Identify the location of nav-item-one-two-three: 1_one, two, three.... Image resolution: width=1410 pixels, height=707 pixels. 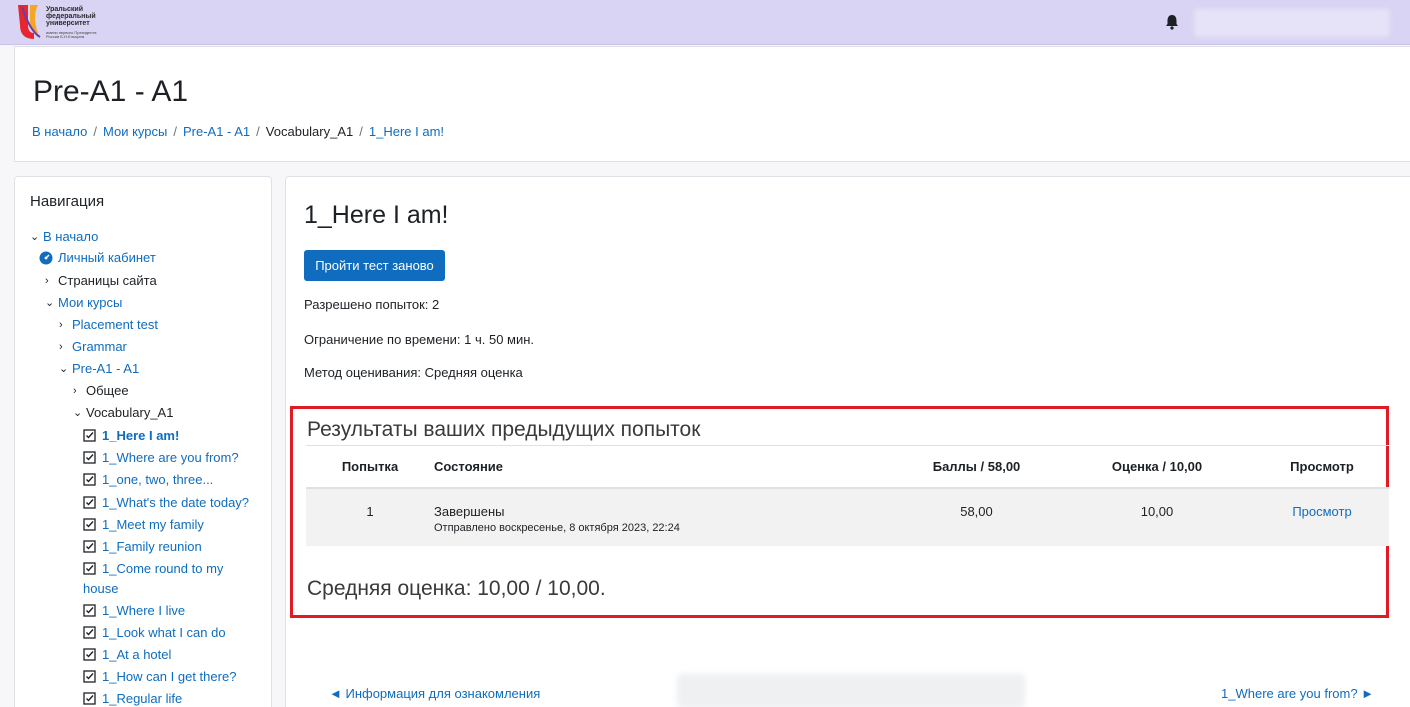
(148, 479).